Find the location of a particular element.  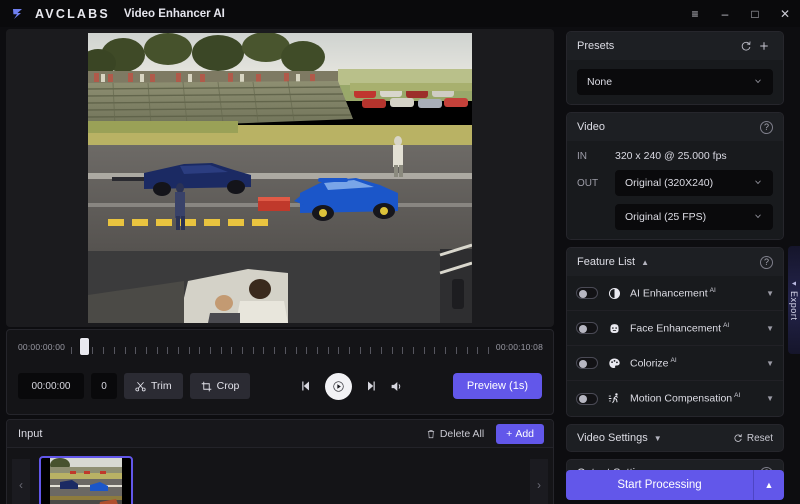

feature-row-motion-compensation: Motion Compensation AI ▼ is located at coordinates (675, 398).